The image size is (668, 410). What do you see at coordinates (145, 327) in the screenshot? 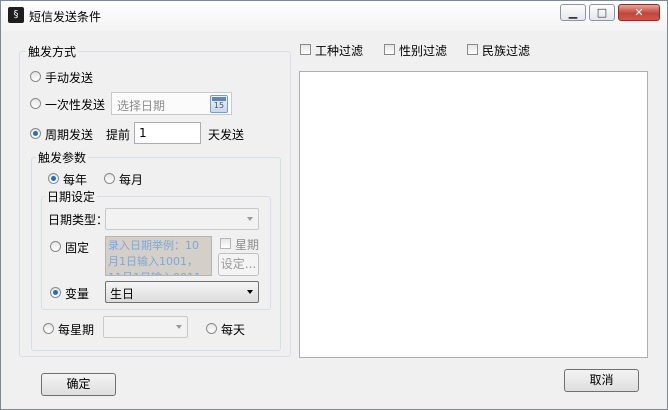
I see `weekly-select` at bounding box center [145, 327].